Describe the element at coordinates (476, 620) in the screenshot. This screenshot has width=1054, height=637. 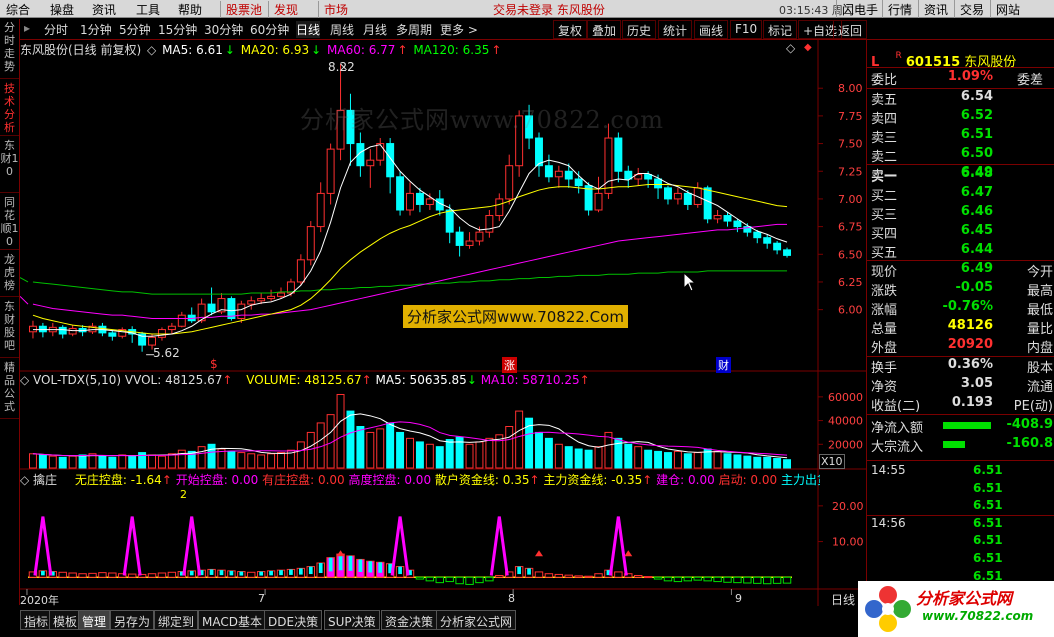
I see `bottom-tab: 分析家公式网` at that location.